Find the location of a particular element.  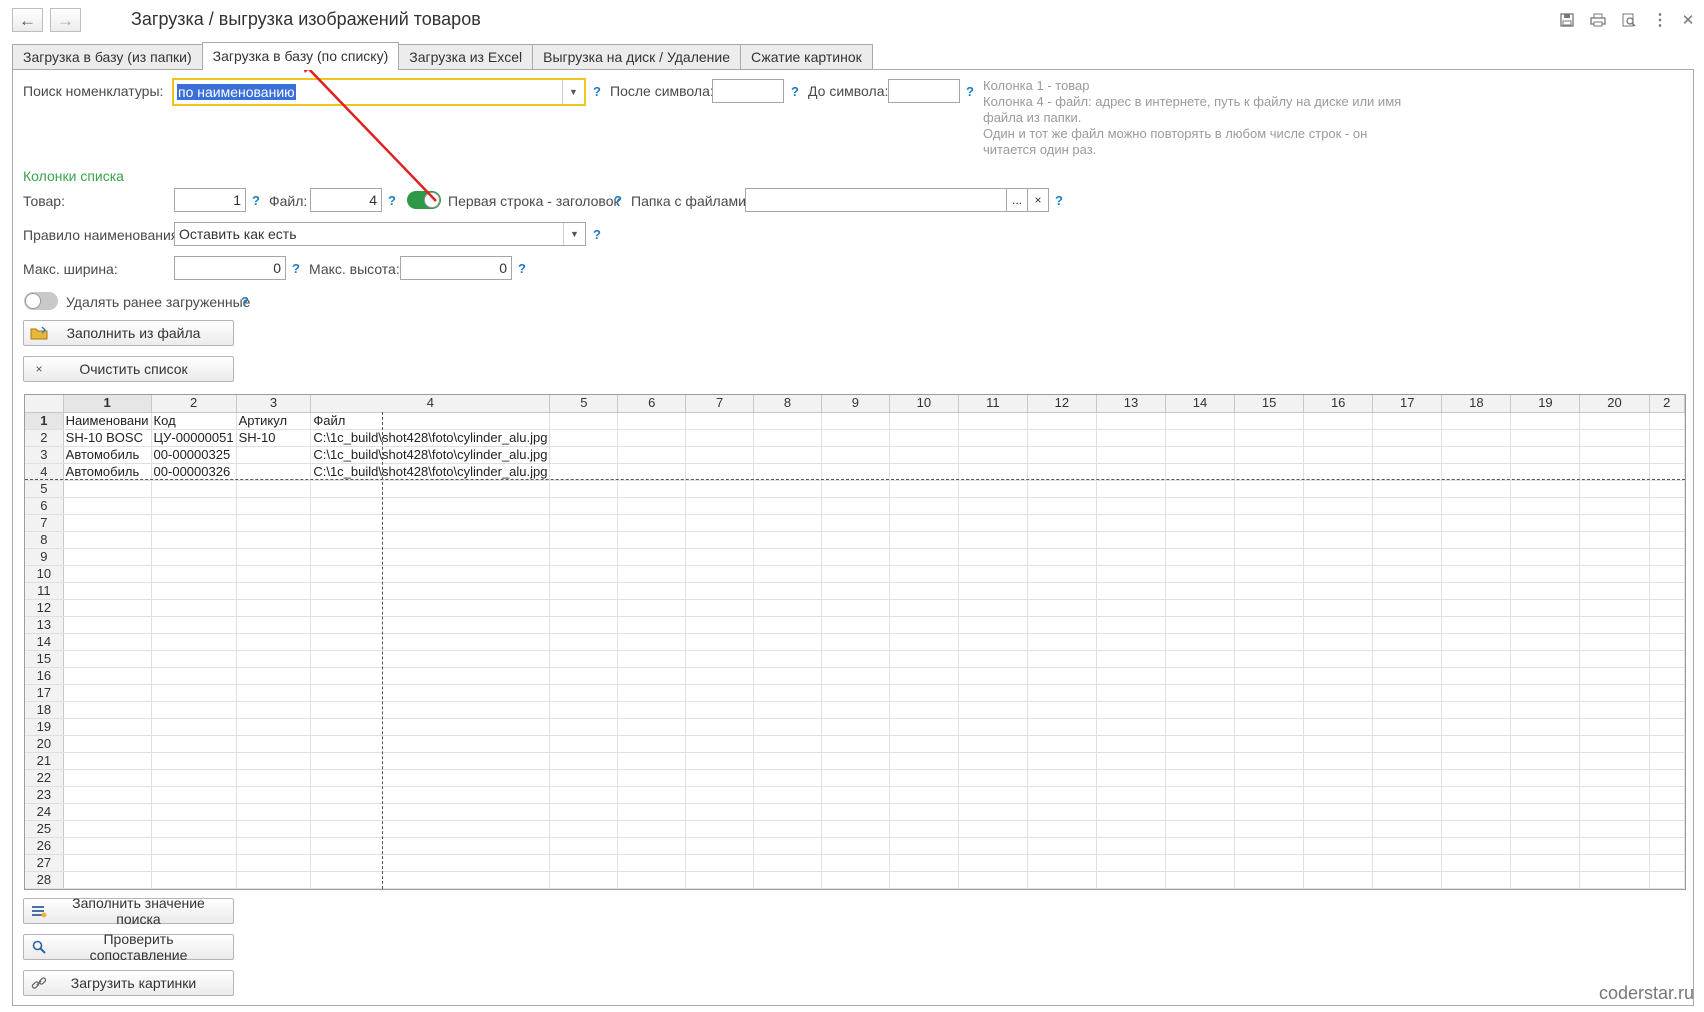

column-header: 11 is located at coordinates (993, 404).